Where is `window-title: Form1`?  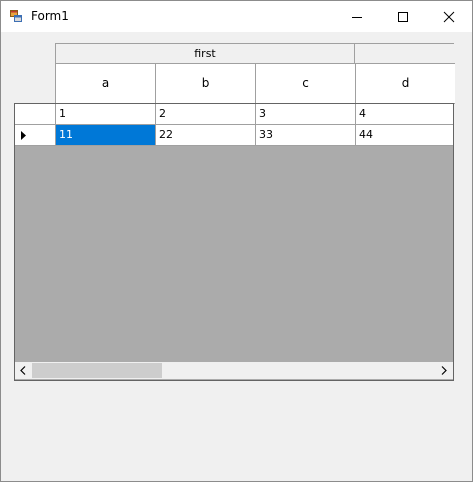 window-title: Form1 is located at coordinates (50, 16).